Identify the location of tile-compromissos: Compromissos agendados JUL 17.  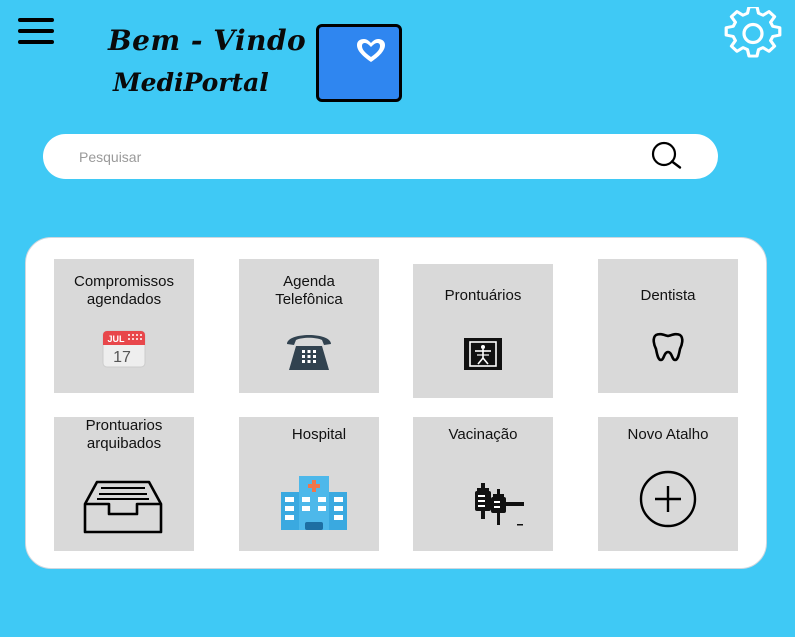
(124, 326).